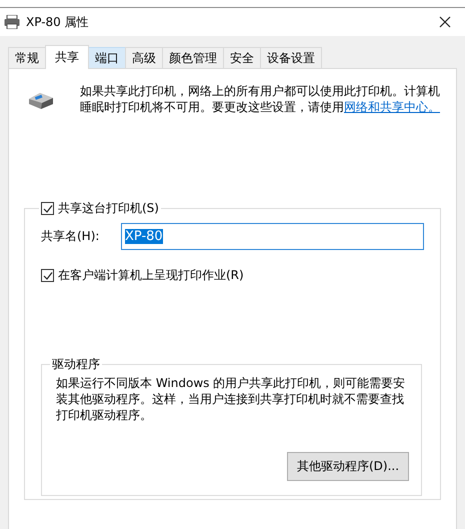 The height and width of the screenshot is (529, 465). What do you see at coordinates (107, 57) in the screenshot?
I see `tab: 端口` at bounding box center [107, 57].